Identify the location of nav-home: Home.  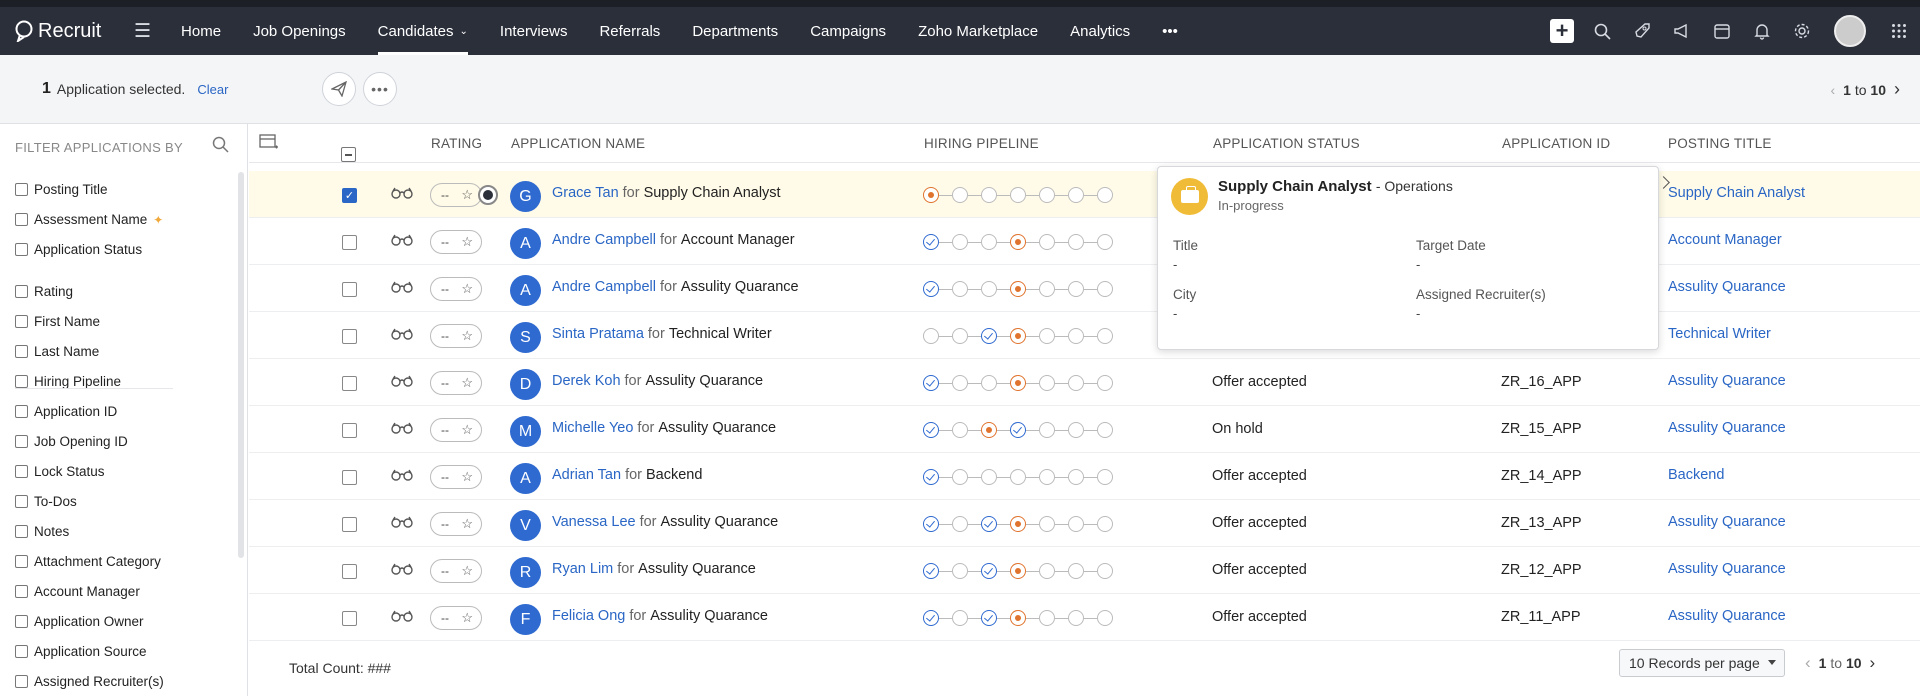
(201, 31).